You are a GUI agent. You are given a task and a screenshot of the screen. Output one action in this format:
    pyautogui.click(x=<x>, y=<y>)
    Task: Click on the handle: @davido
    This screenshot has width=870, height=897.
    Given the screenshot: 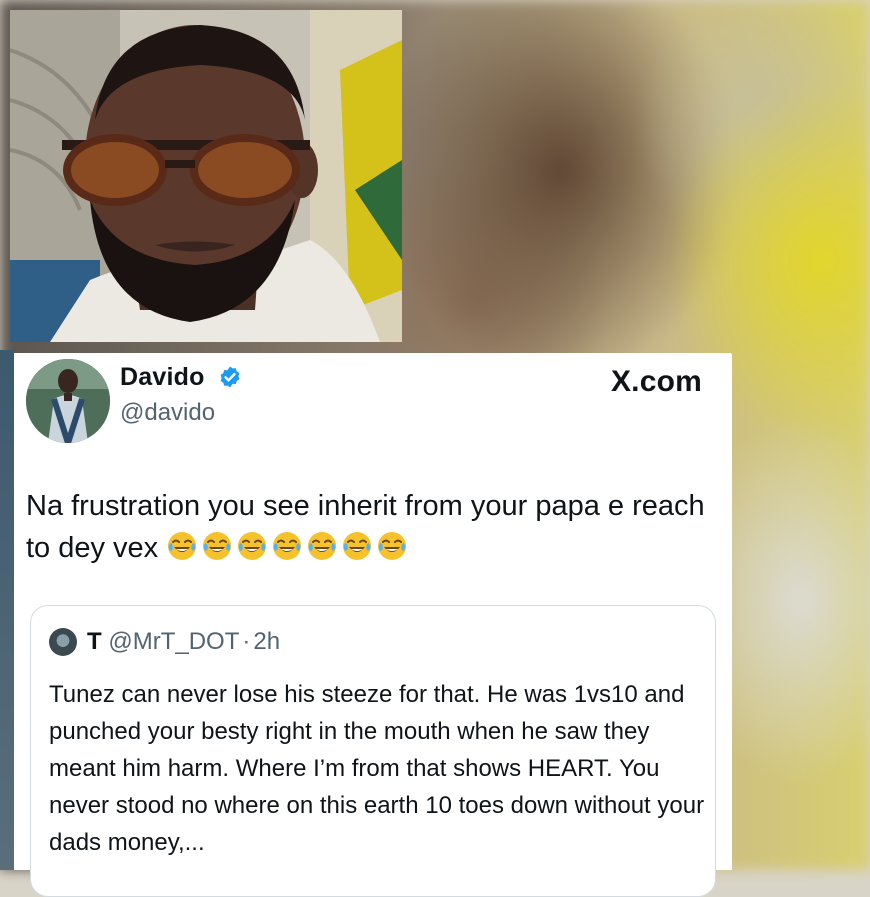 What is the action you would take?
    pyautogui.click(x=167, y=413)
    